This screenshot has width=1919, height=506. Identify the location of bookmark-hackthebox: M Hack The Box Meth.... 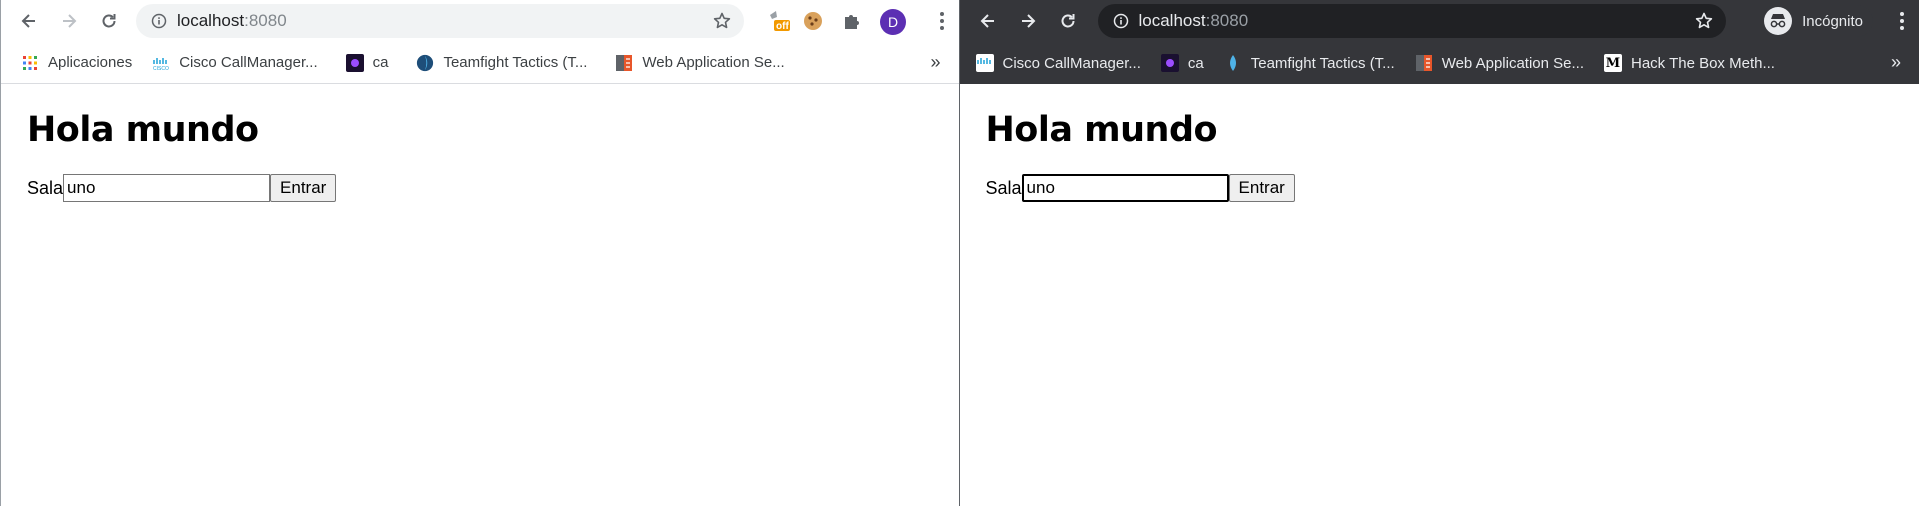
(1689, 63).